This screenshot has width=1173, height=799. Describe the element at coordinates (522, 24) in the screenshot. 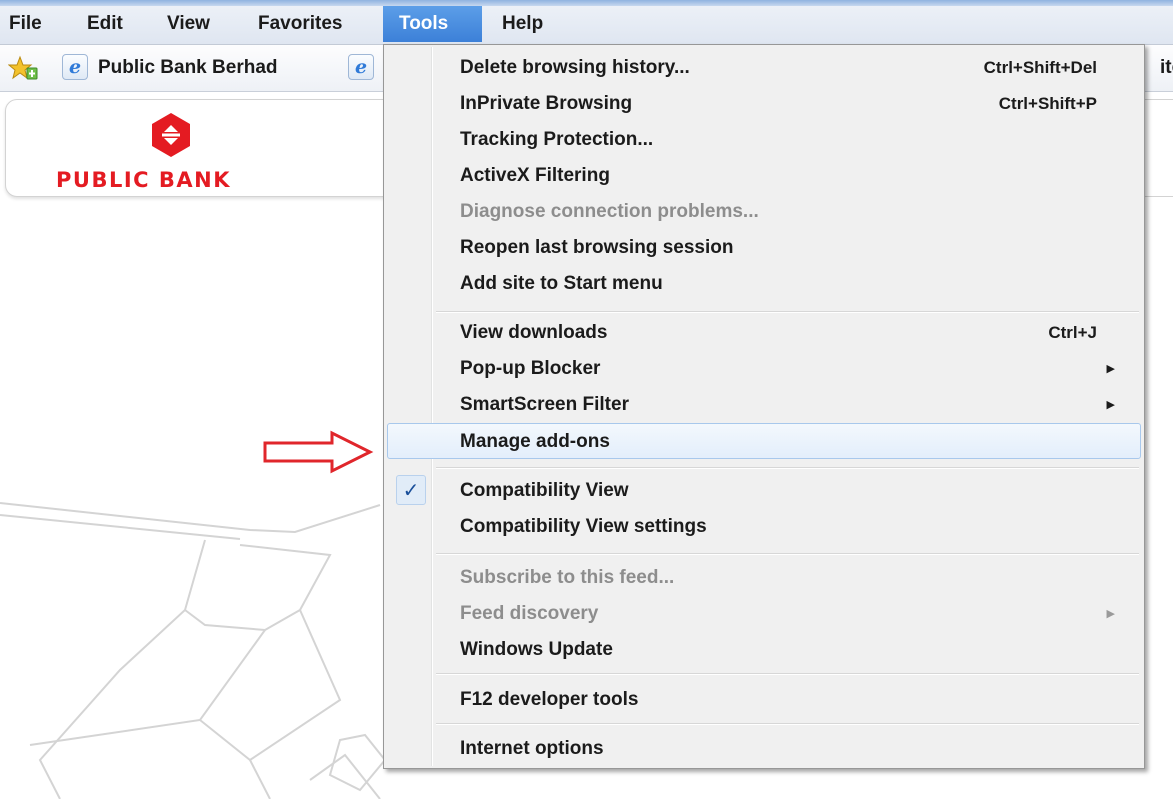

I see `menu-help: Help` at that location.